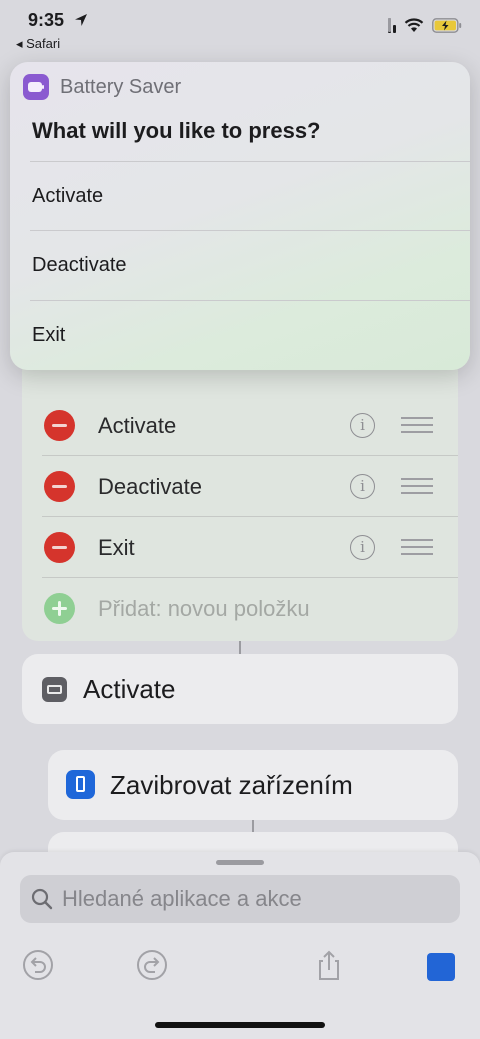  I want to click on stop-icon, so click(441, 967).